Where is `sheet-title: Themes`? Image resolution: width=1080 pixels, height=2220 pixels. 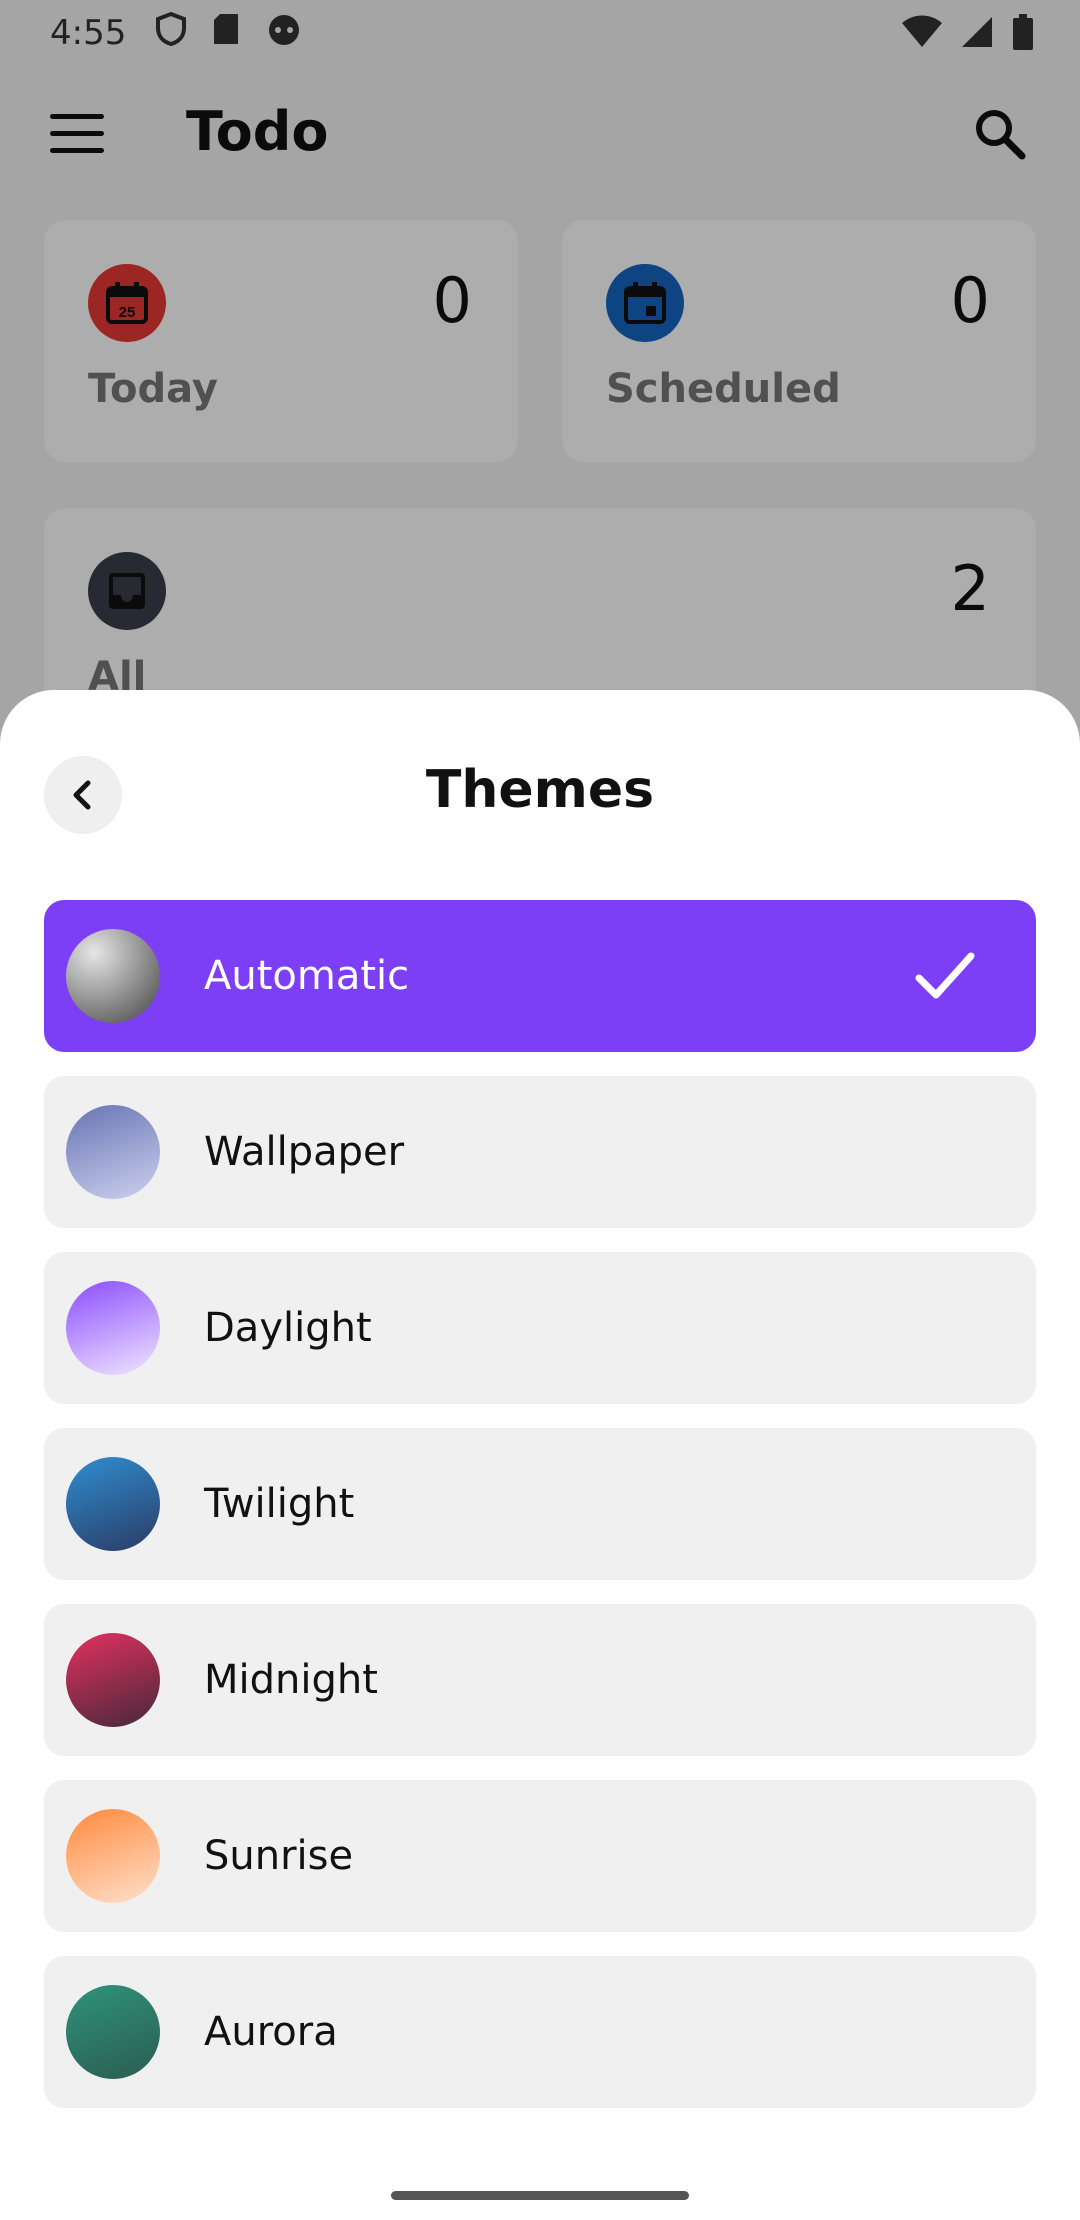
sheet-title: Themes is located at coordinates (540, 790).